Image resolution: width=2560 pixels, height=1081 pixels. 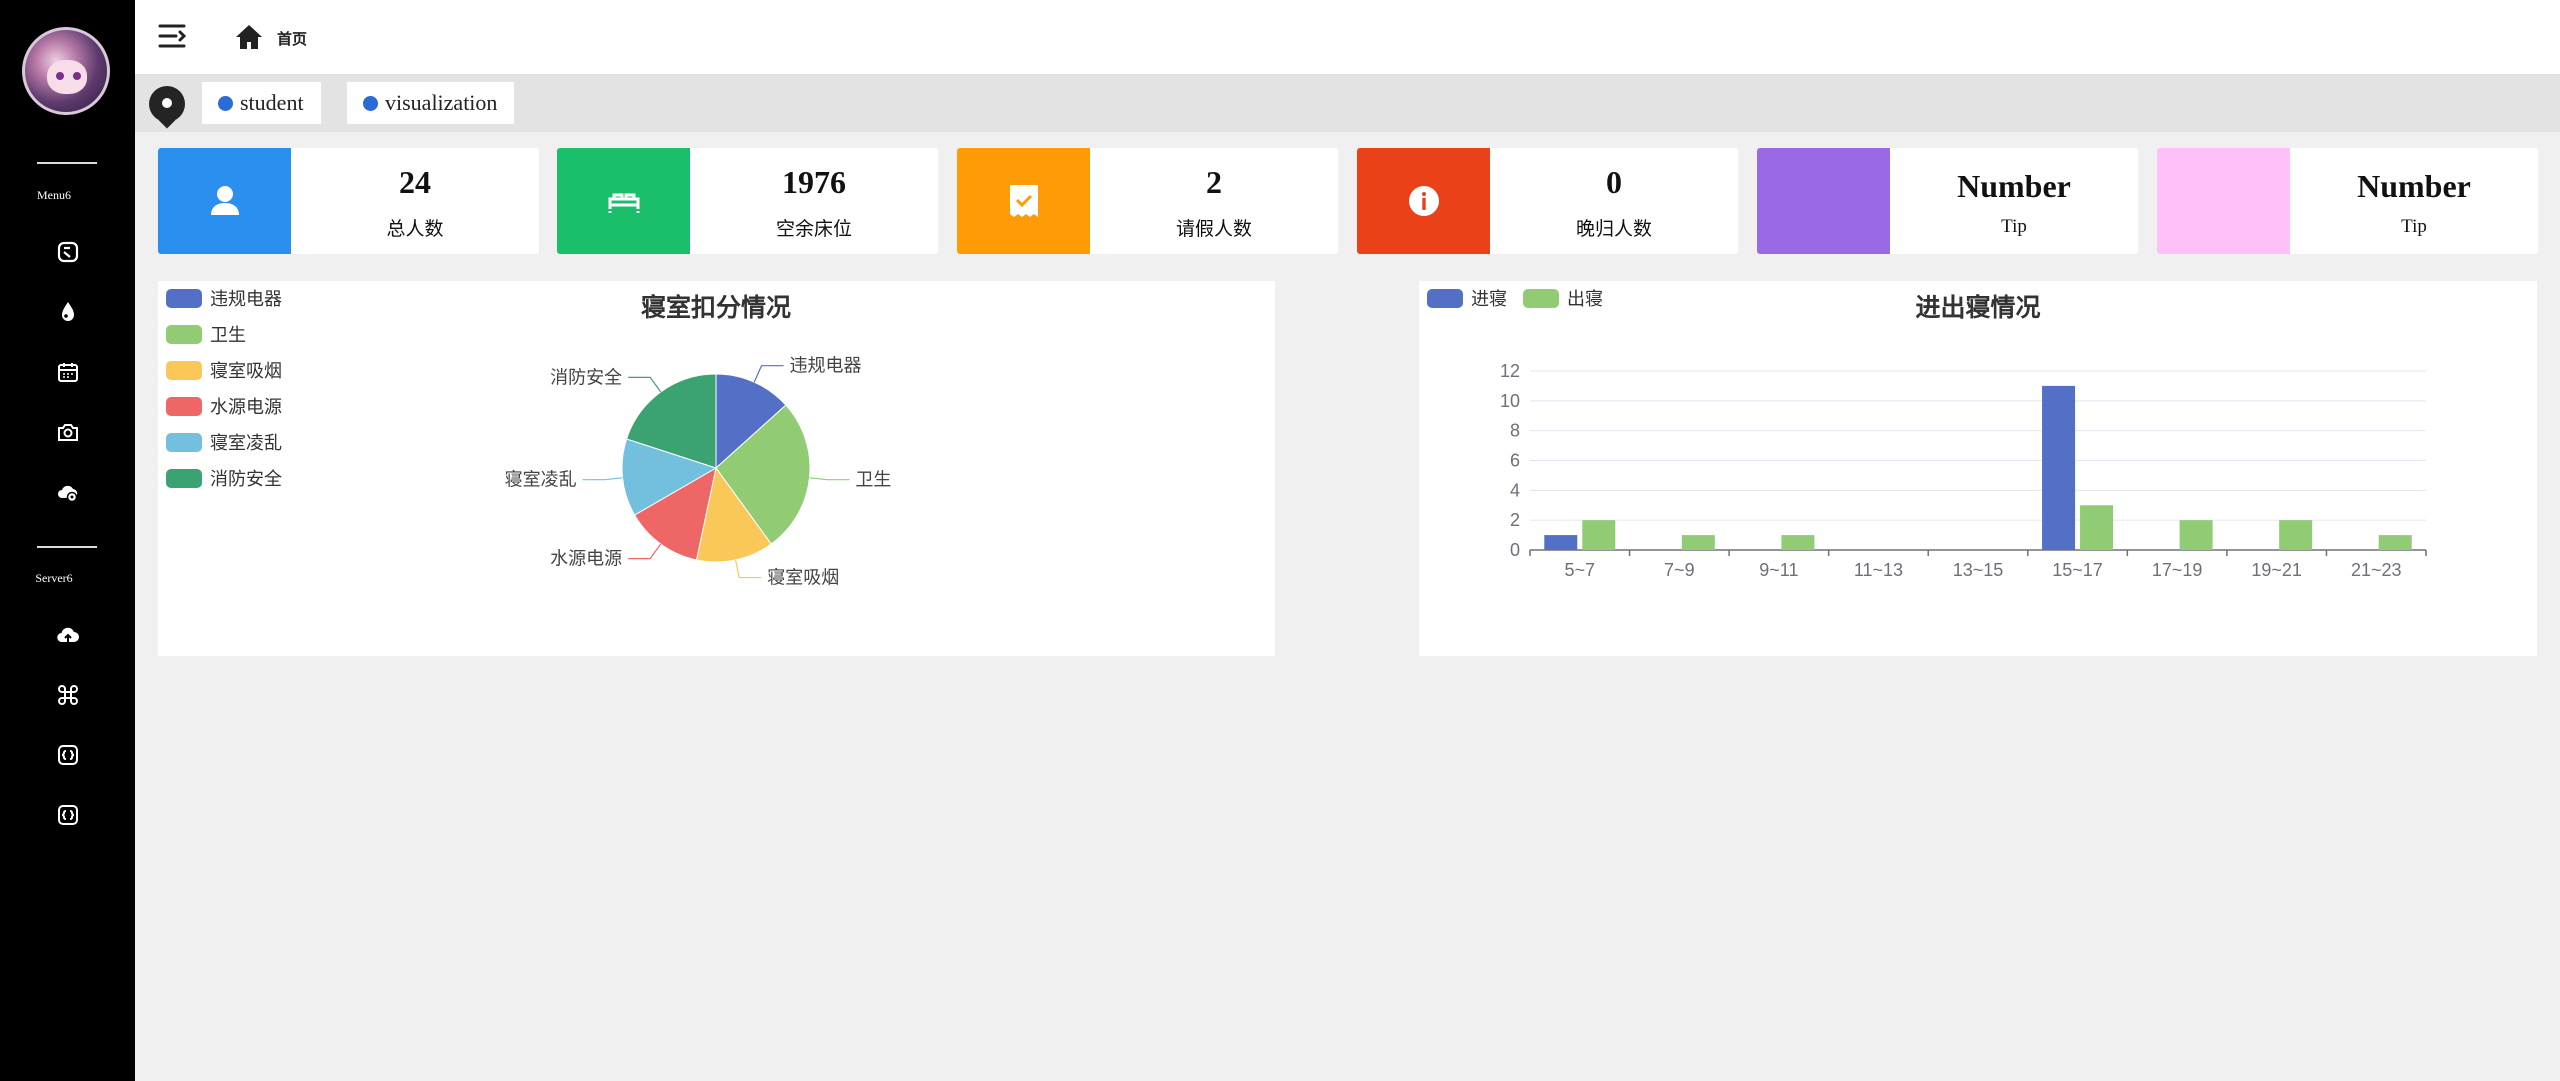 I want to click on legend-label: 违规电器, so click(x=246, y=299).